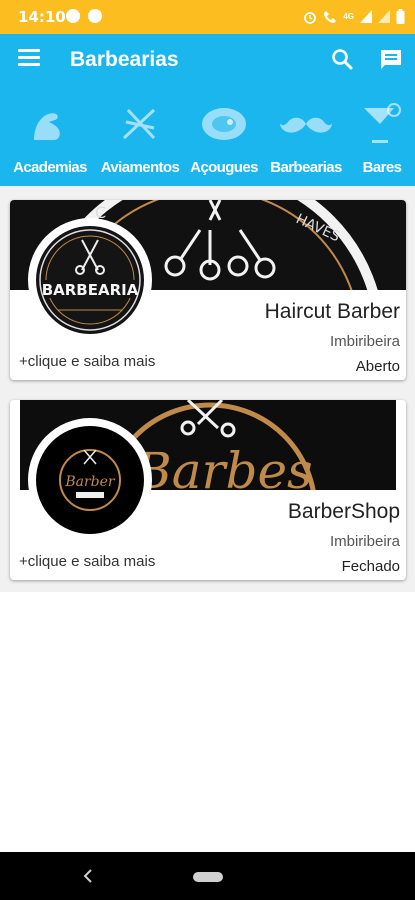 This screenshot has height=900, width=415. What do you see at coordinates (382, 167) in the screenshot?
I see `category-label: Bares` at bounding box center [382, 167].